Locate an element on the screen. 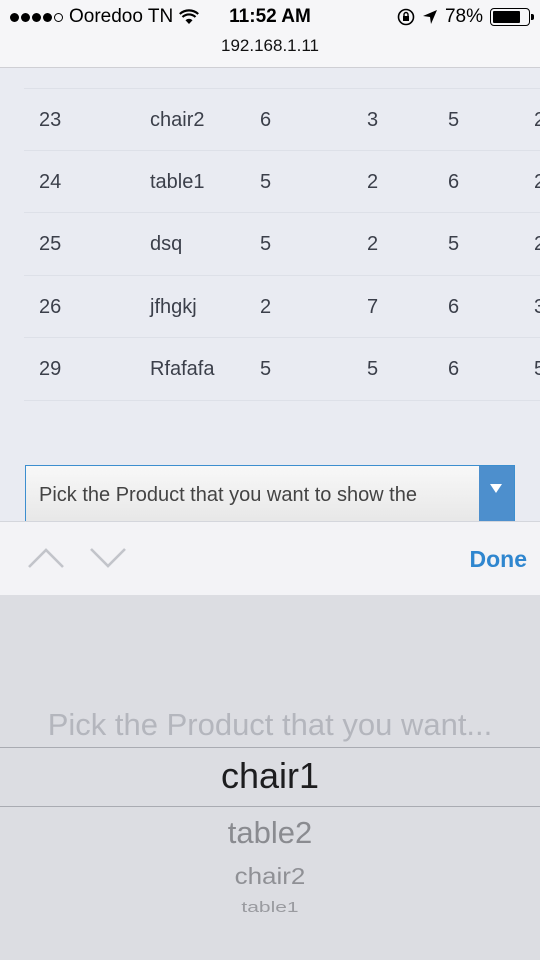 This screenshot has width=540, height=960. picker-selection-bottom-line is located at coordinates (270, 806).